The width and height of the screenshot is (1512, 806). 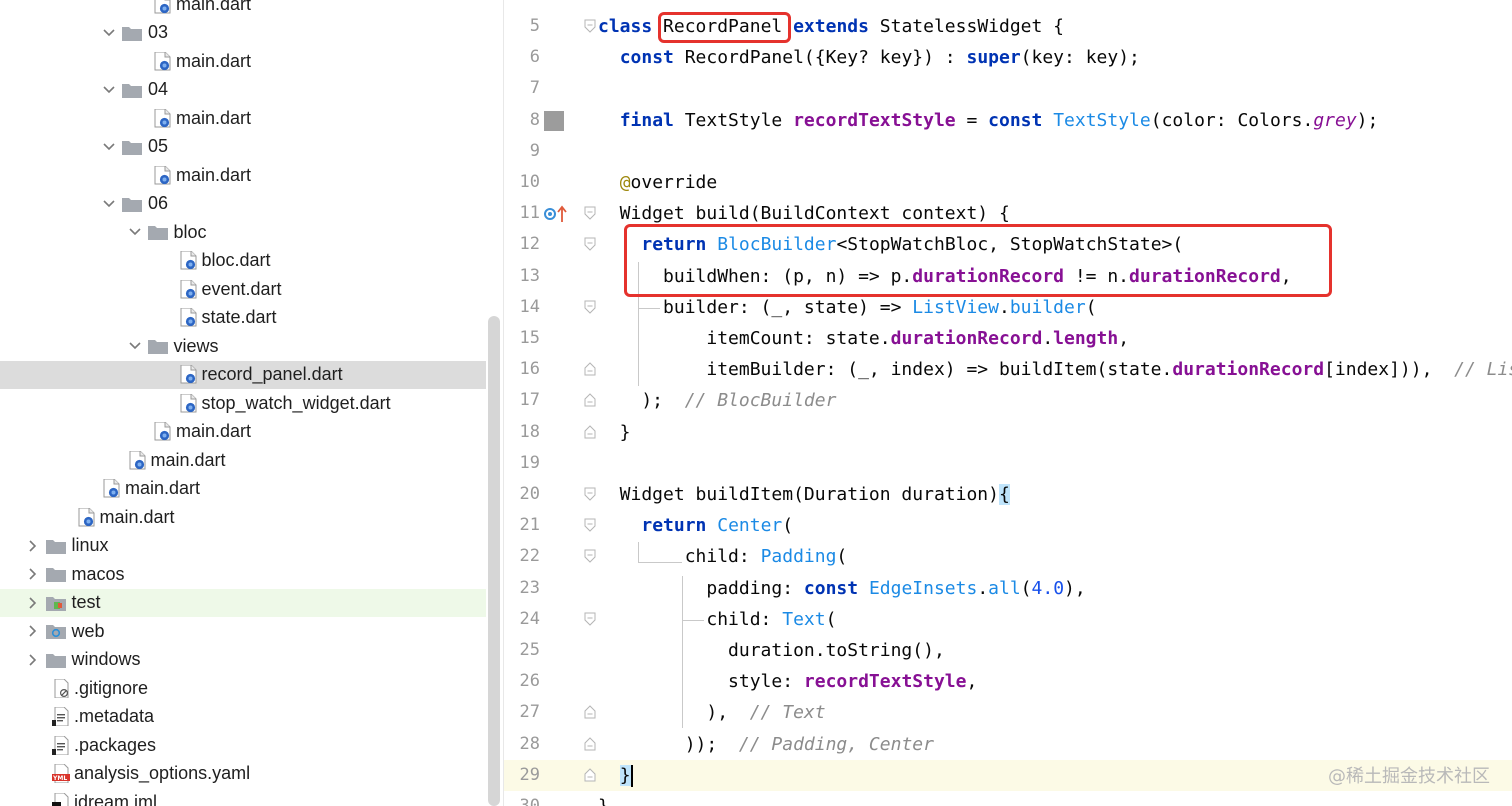 I want to click on gutter-line: 20, so click(x=551, y=494).